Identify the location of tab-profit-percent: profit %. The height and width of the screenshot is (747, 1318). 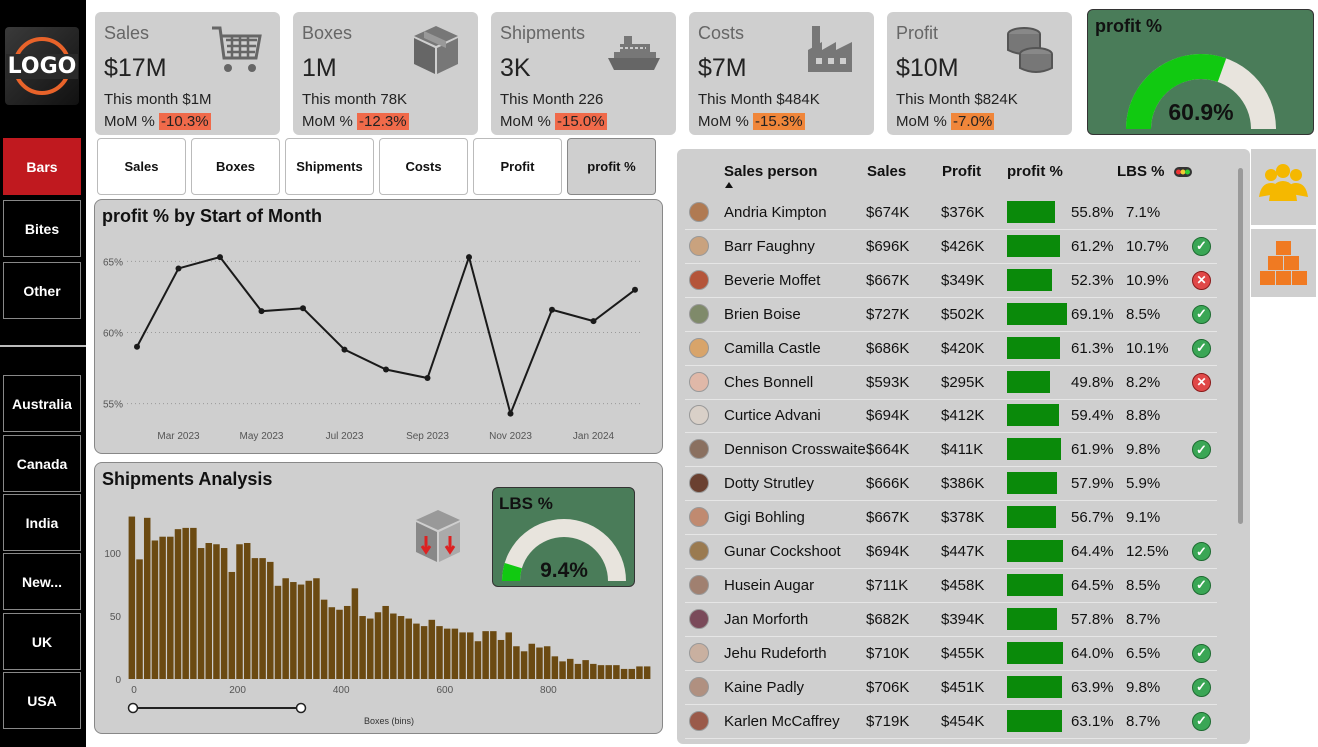
(611, 166).